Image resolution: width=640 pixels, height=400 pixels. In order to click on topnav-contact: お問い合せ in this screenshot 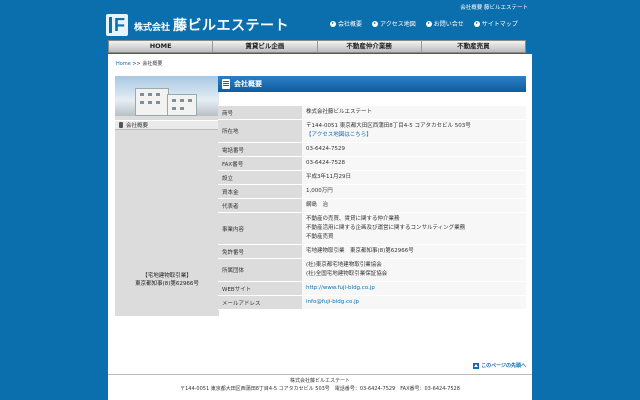, I will do `click(444, 23)`.